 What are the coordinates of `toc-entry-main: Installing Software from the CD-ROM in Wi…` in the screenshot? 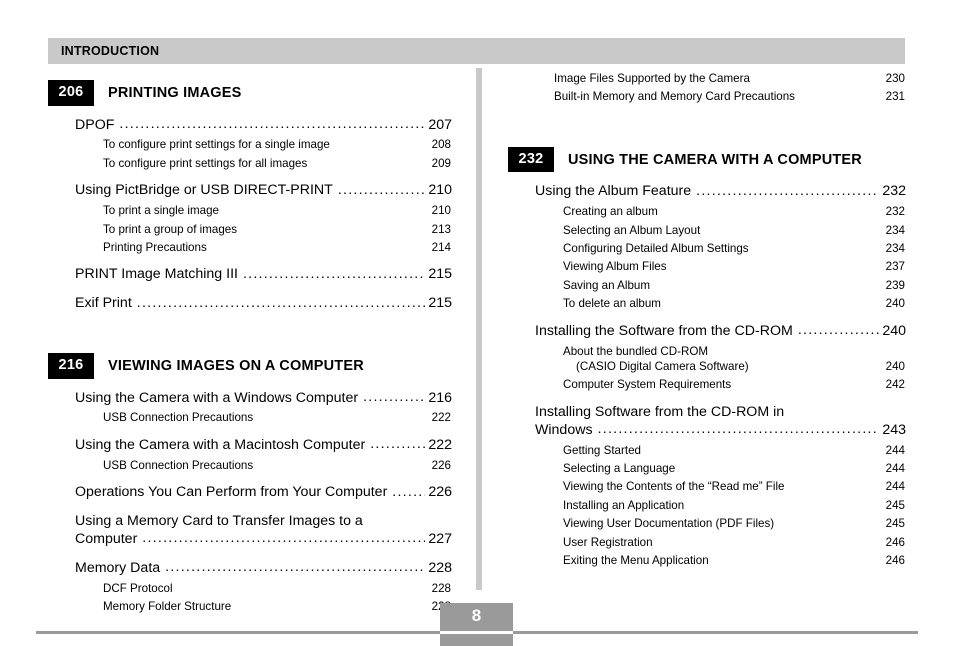 It's located at (720, 422).